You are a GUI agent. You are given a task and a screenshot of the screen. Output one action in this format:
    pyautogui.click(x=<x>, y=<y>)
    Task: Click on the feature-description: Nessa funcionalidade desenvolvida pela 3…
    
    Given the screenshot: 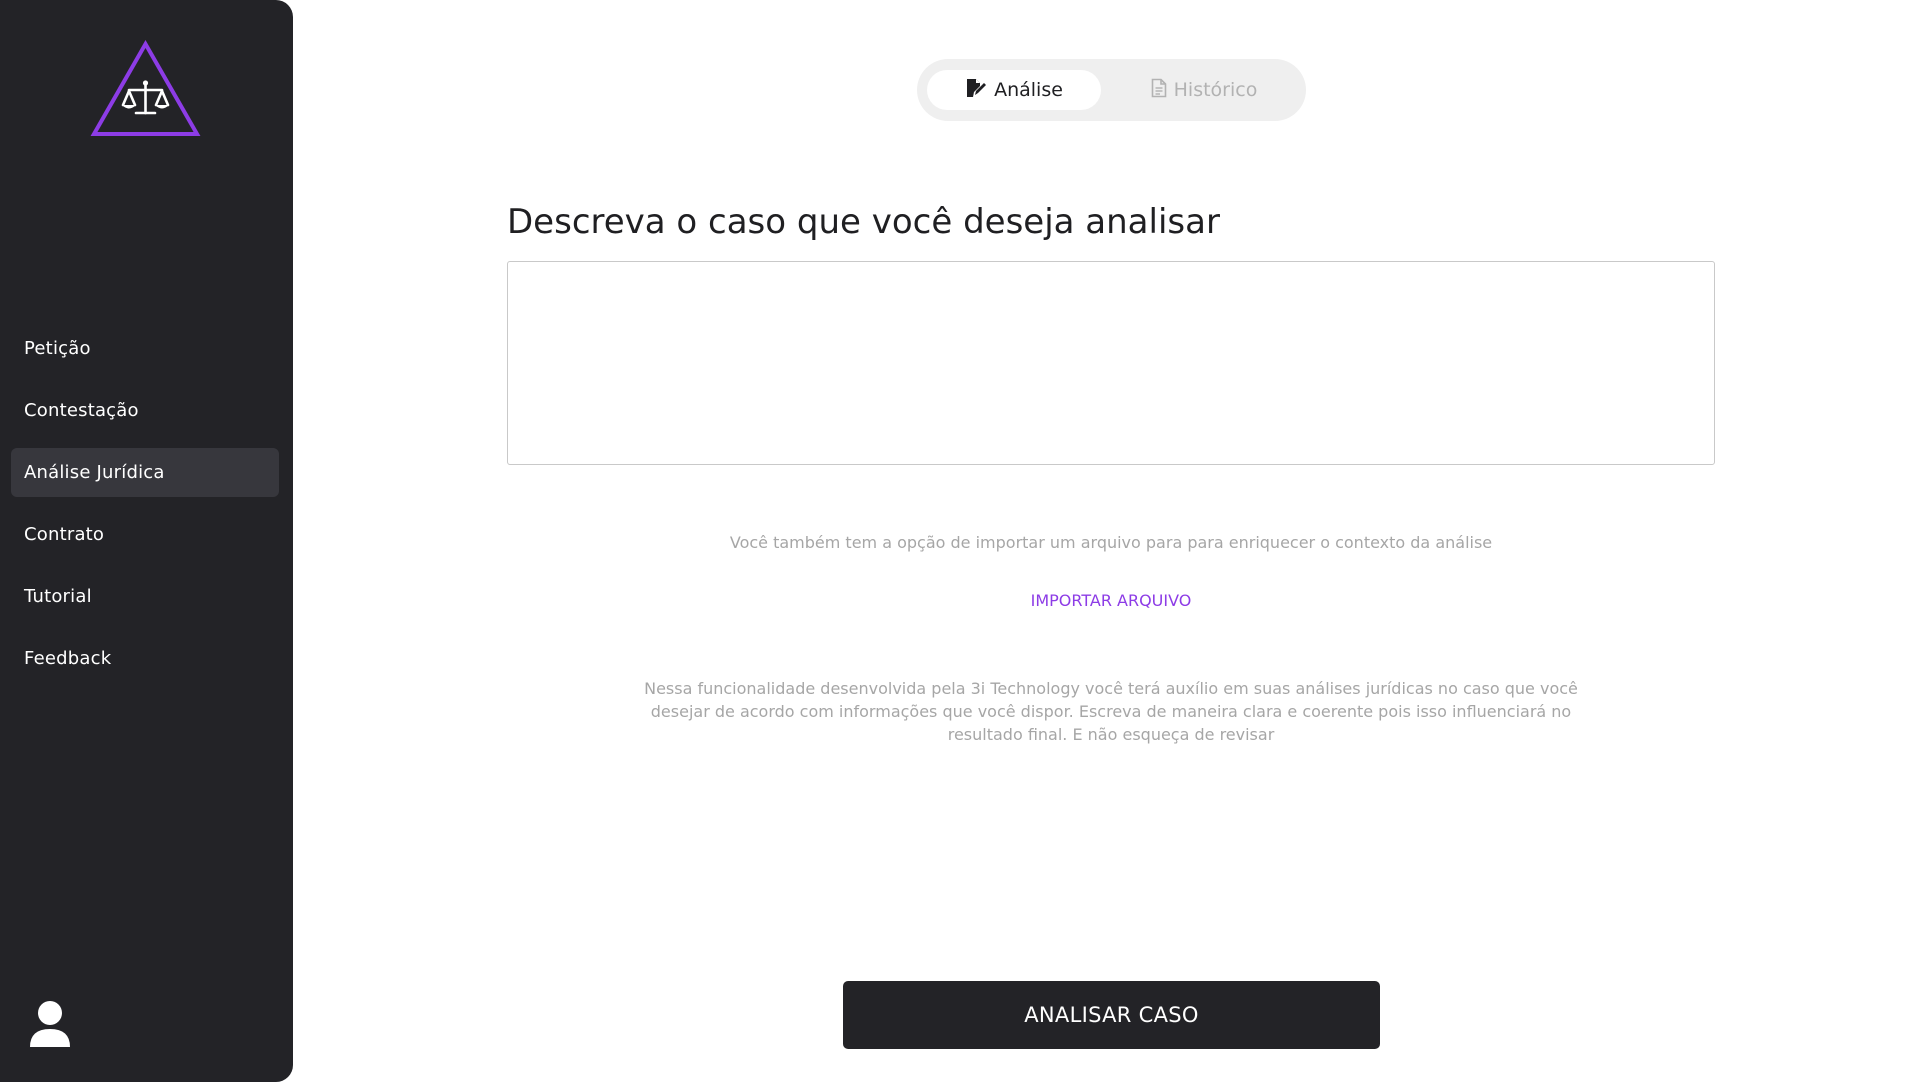 What is the action you would take?
    pyautogui.click(x=1111, y=711)
    